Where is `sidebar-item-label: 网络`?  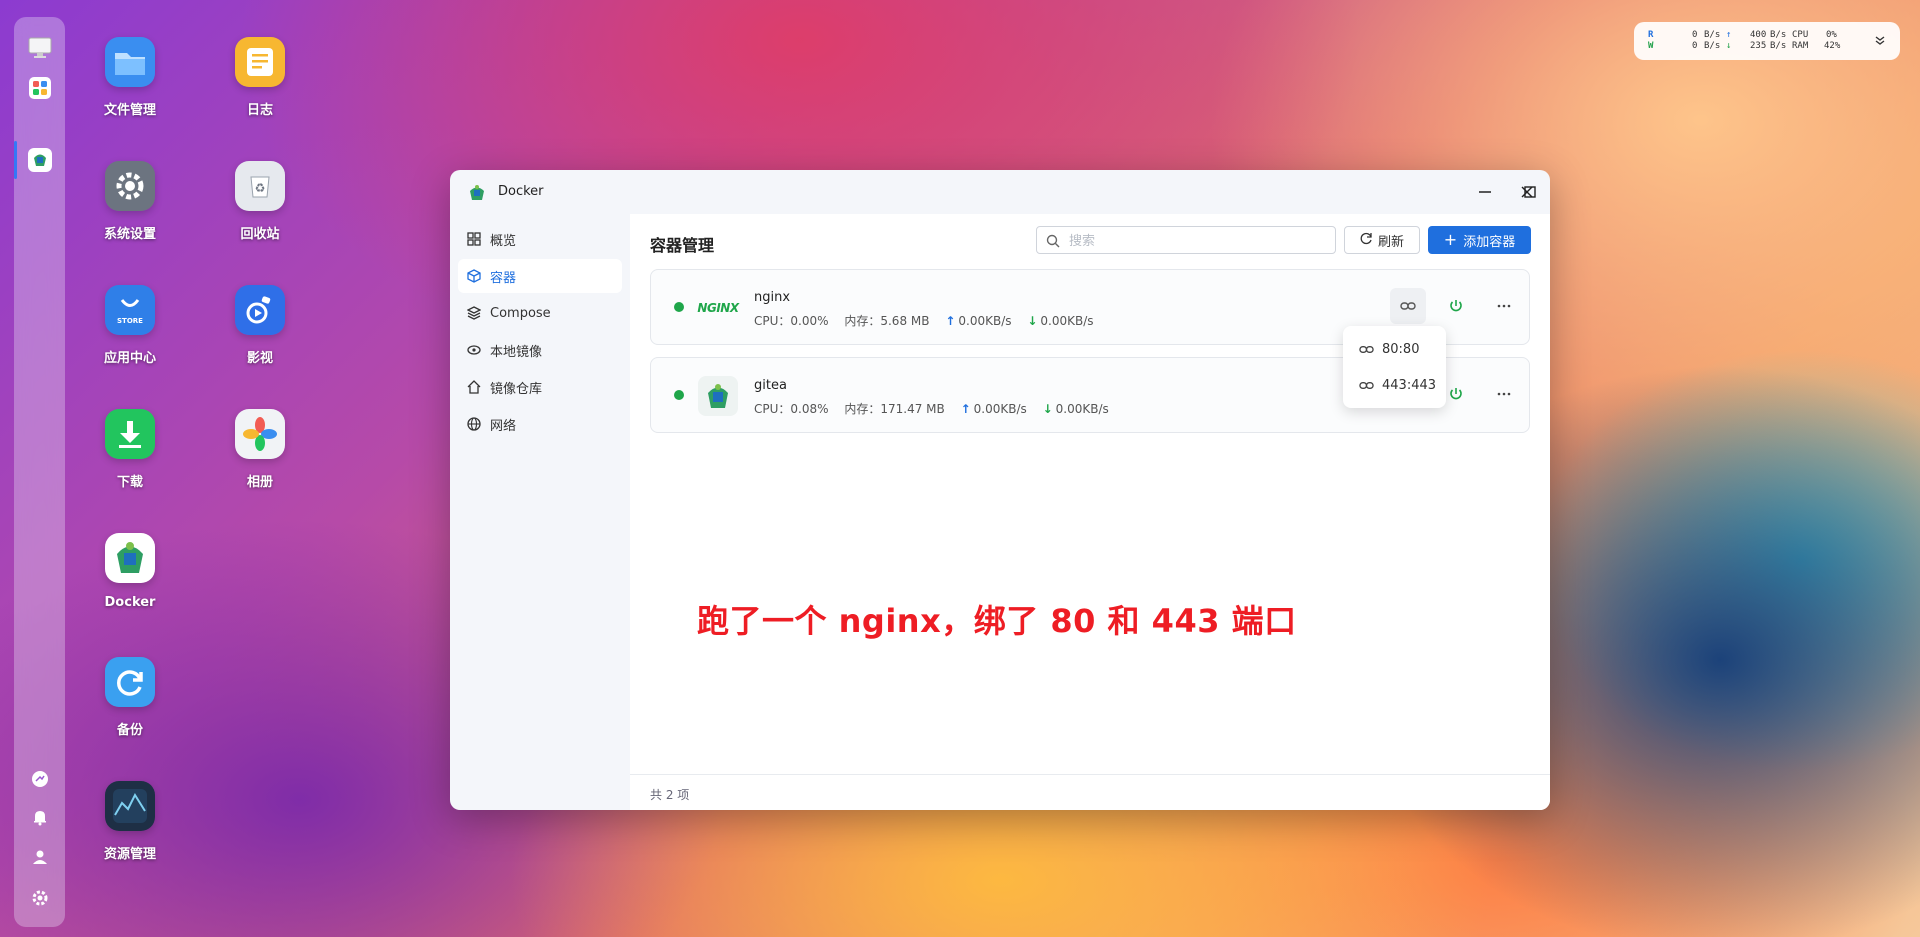
sidebar-item-label: 网络 is located at coordinates (503, 426).